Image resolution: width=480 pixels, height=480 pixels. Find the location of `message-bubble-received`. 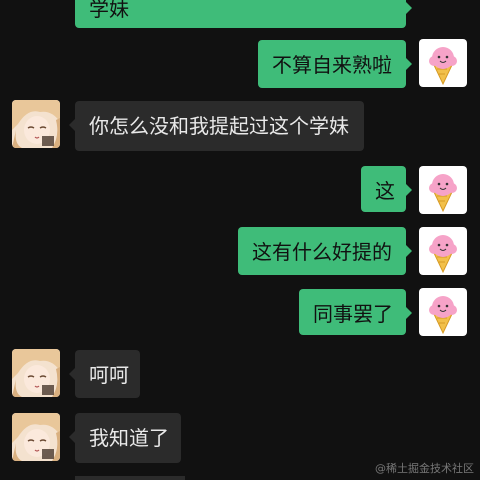

message-bubble-received is located at coordinates (130, 478).